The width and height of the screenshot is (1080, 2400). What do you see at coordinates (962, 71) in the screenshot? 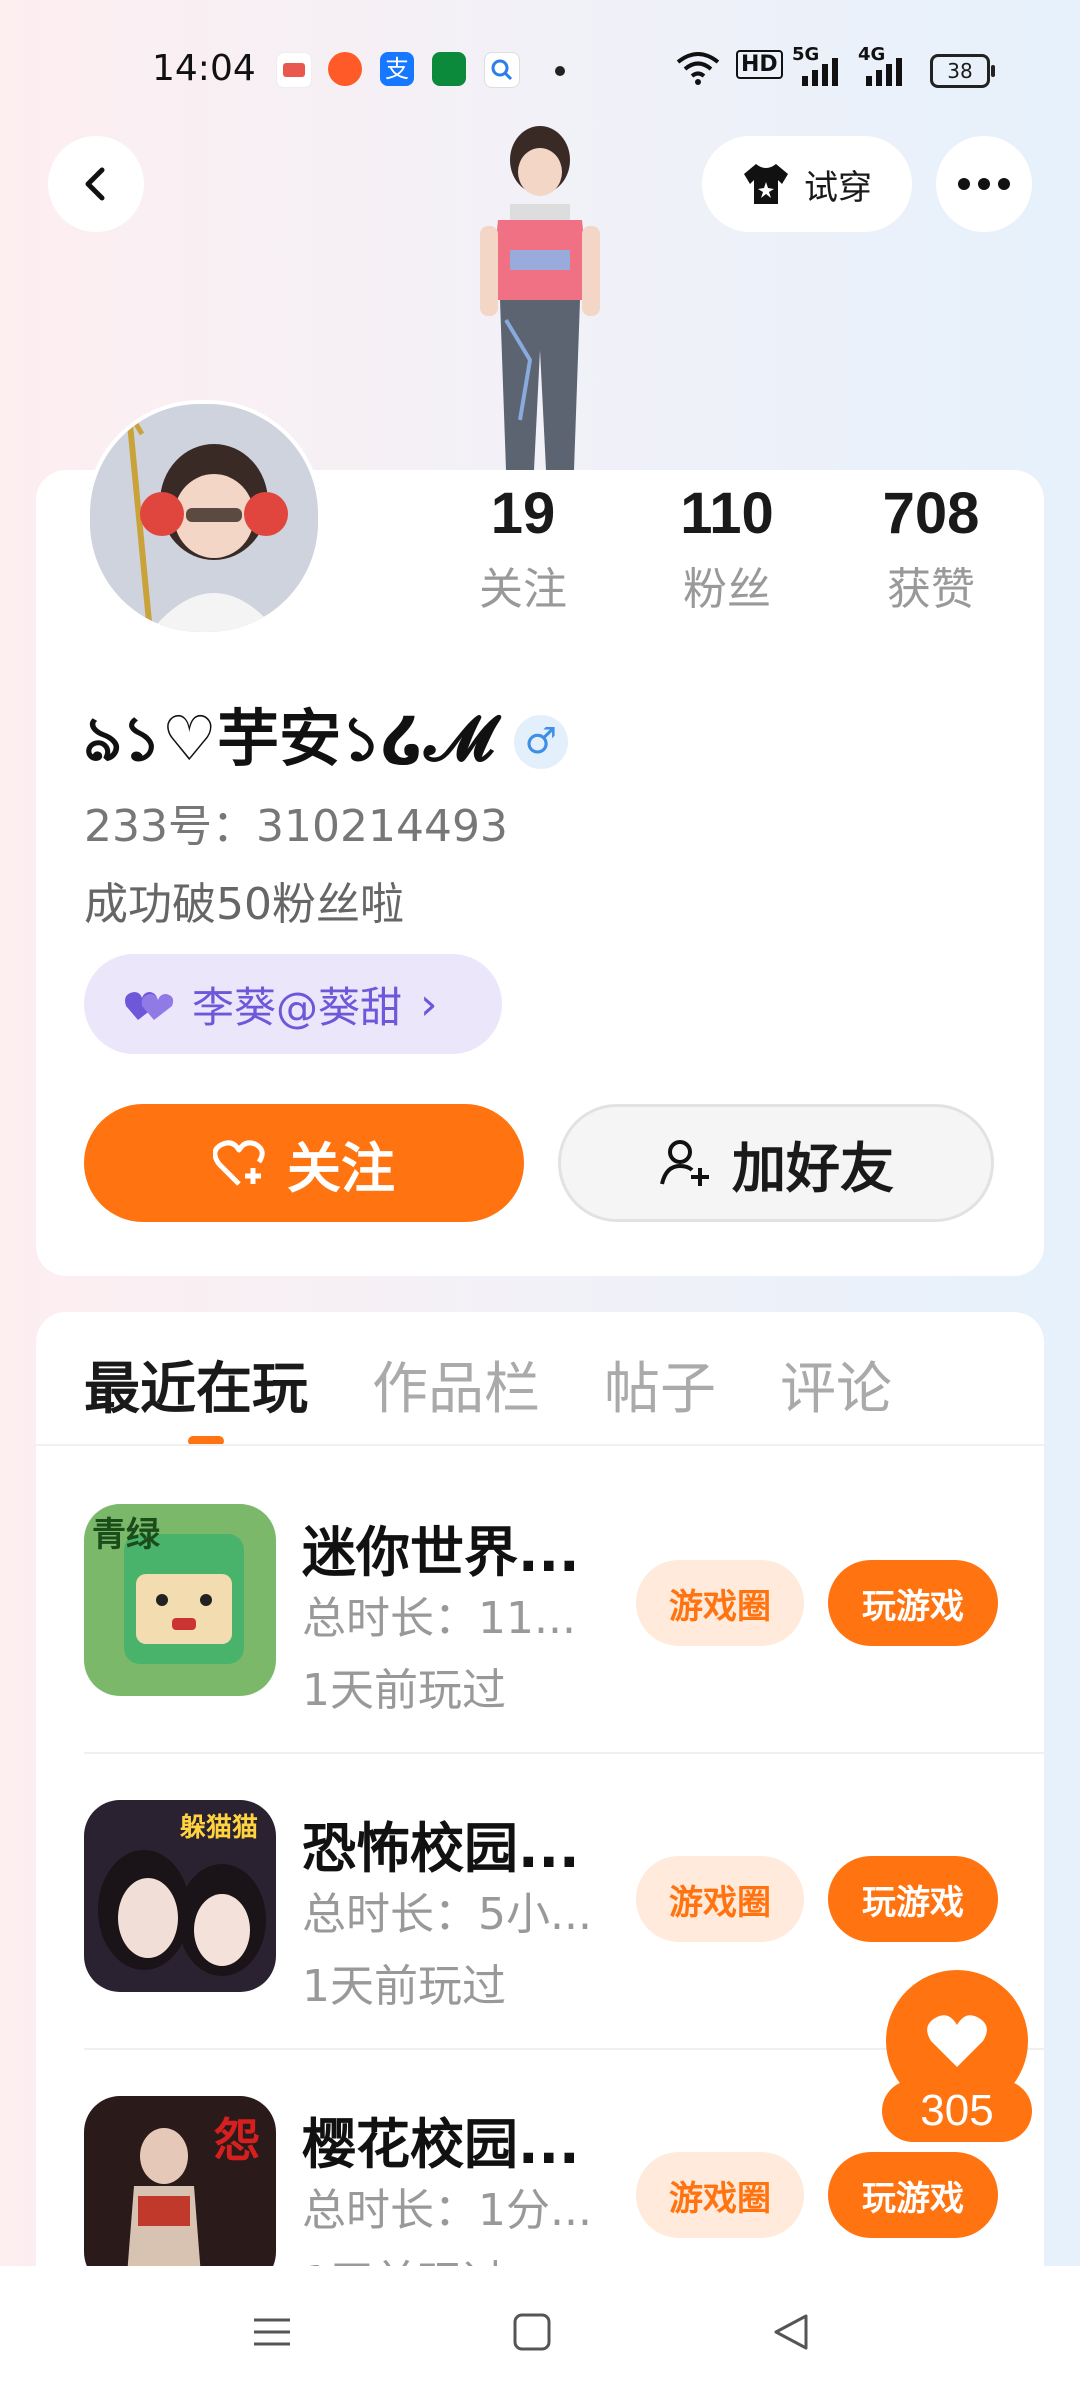
I see `battery-indicator: 38` at bounding box center [962, 71].